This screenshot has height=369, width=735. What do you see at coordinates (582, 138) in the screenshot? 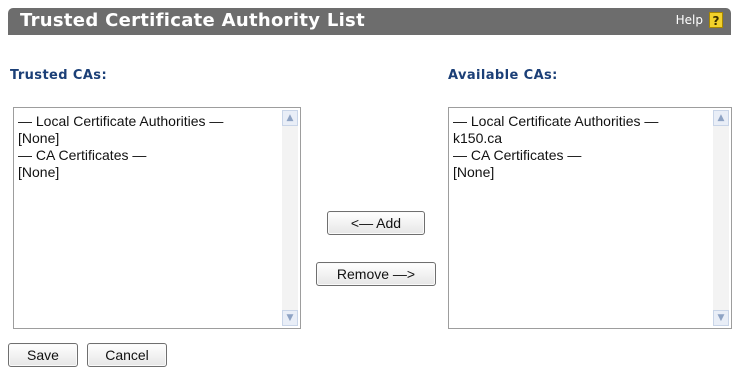
I see `list-item: k150.ca` at bounding box center [582, 138].